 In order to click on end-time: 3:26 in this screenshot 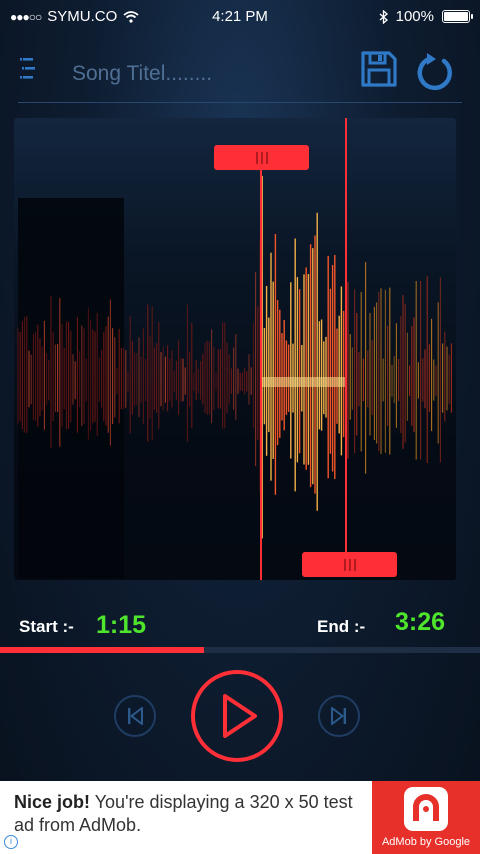, I will do `click(420, 622)`.